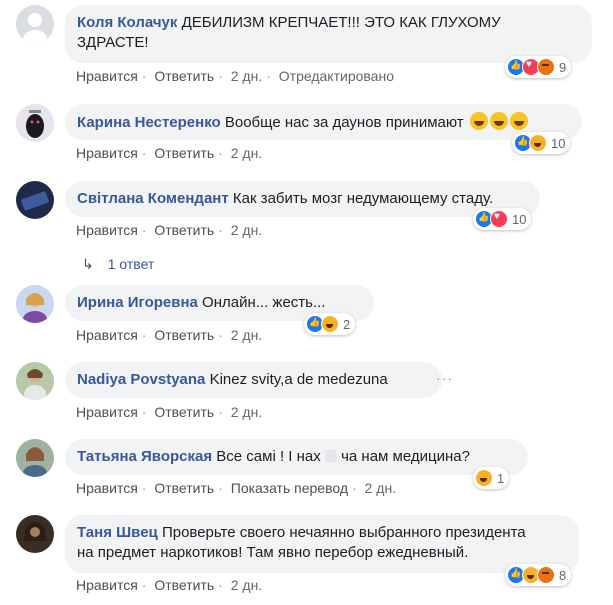  I want to click on comment-text: Вообще нас за даунов принимают, so click(344, 122).